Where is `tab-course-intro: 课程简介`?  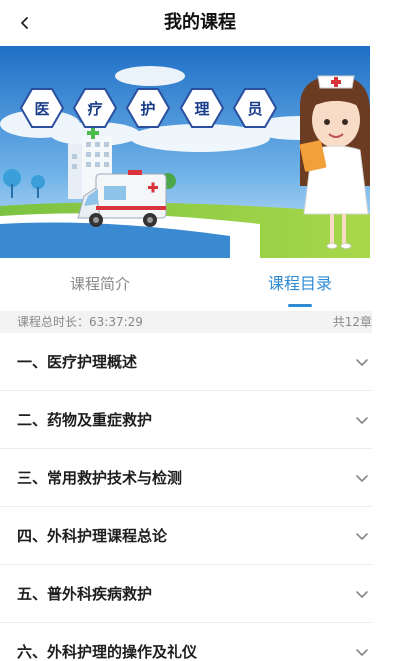 tab-course-intro: 课程简介 is located at coordinates (100, 283).